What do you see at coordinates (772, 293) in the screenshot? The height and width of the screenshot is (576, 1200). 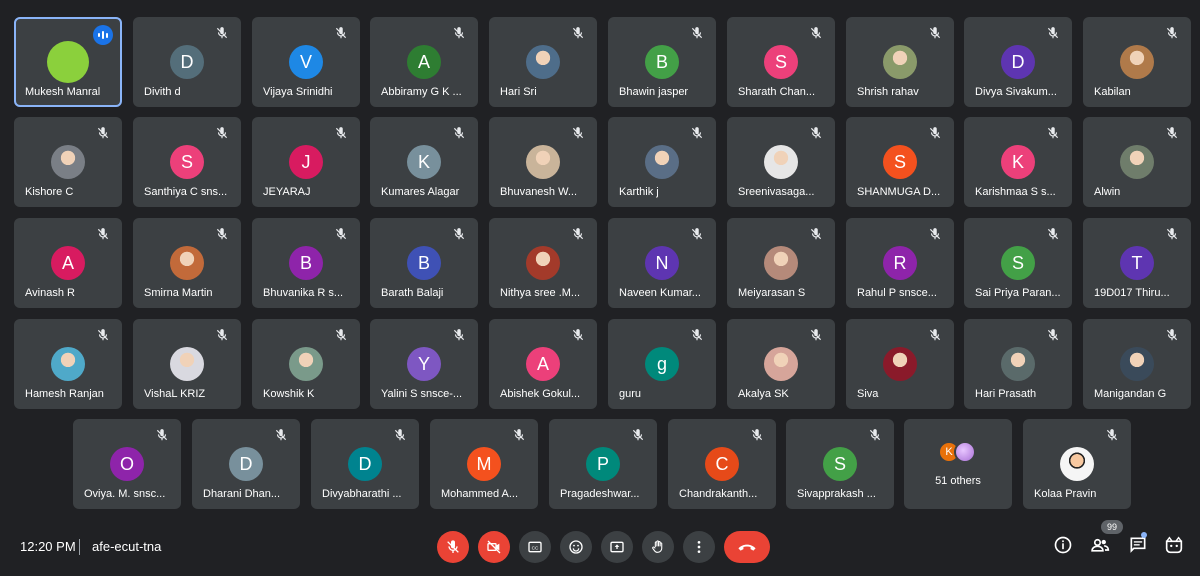 I see `participant-name: Meiyarasan S` at bounding box center [772, 293].